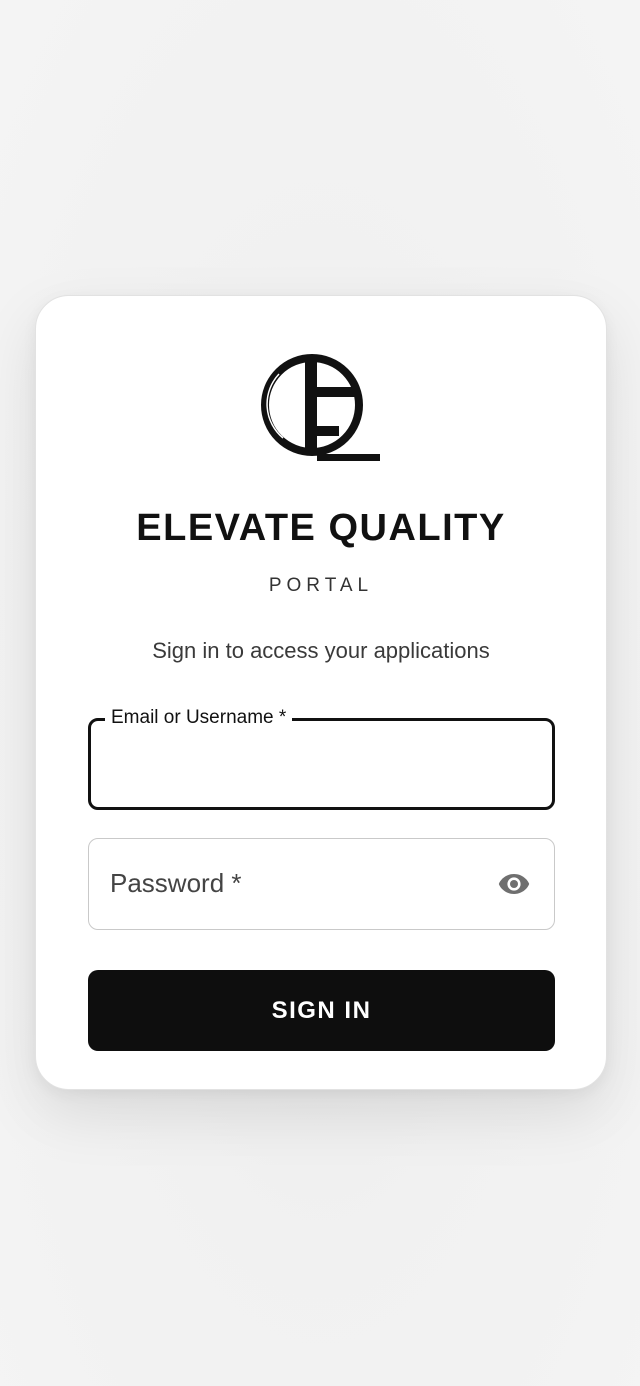  I want to click on password-input, so click(297, 884).